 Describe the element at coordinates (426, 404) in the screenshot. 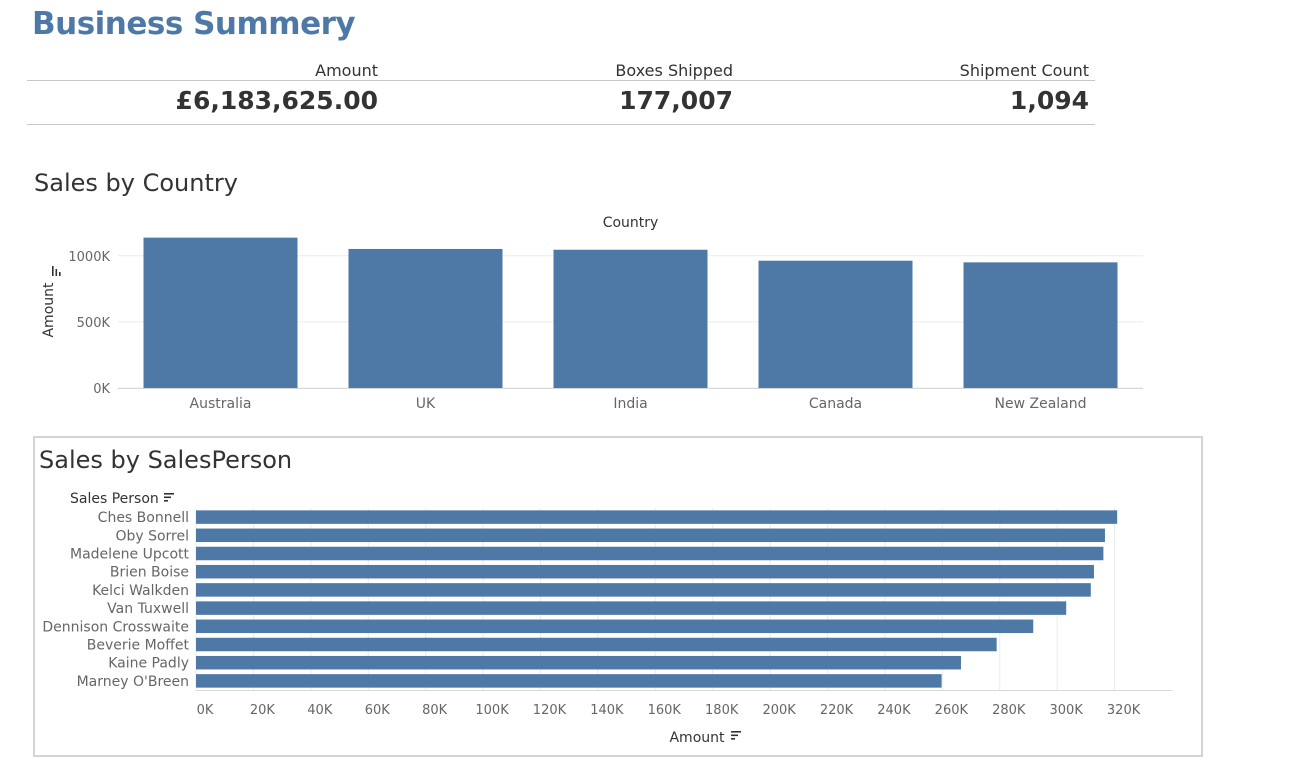

I see `x-tick-label: UK` at that location.